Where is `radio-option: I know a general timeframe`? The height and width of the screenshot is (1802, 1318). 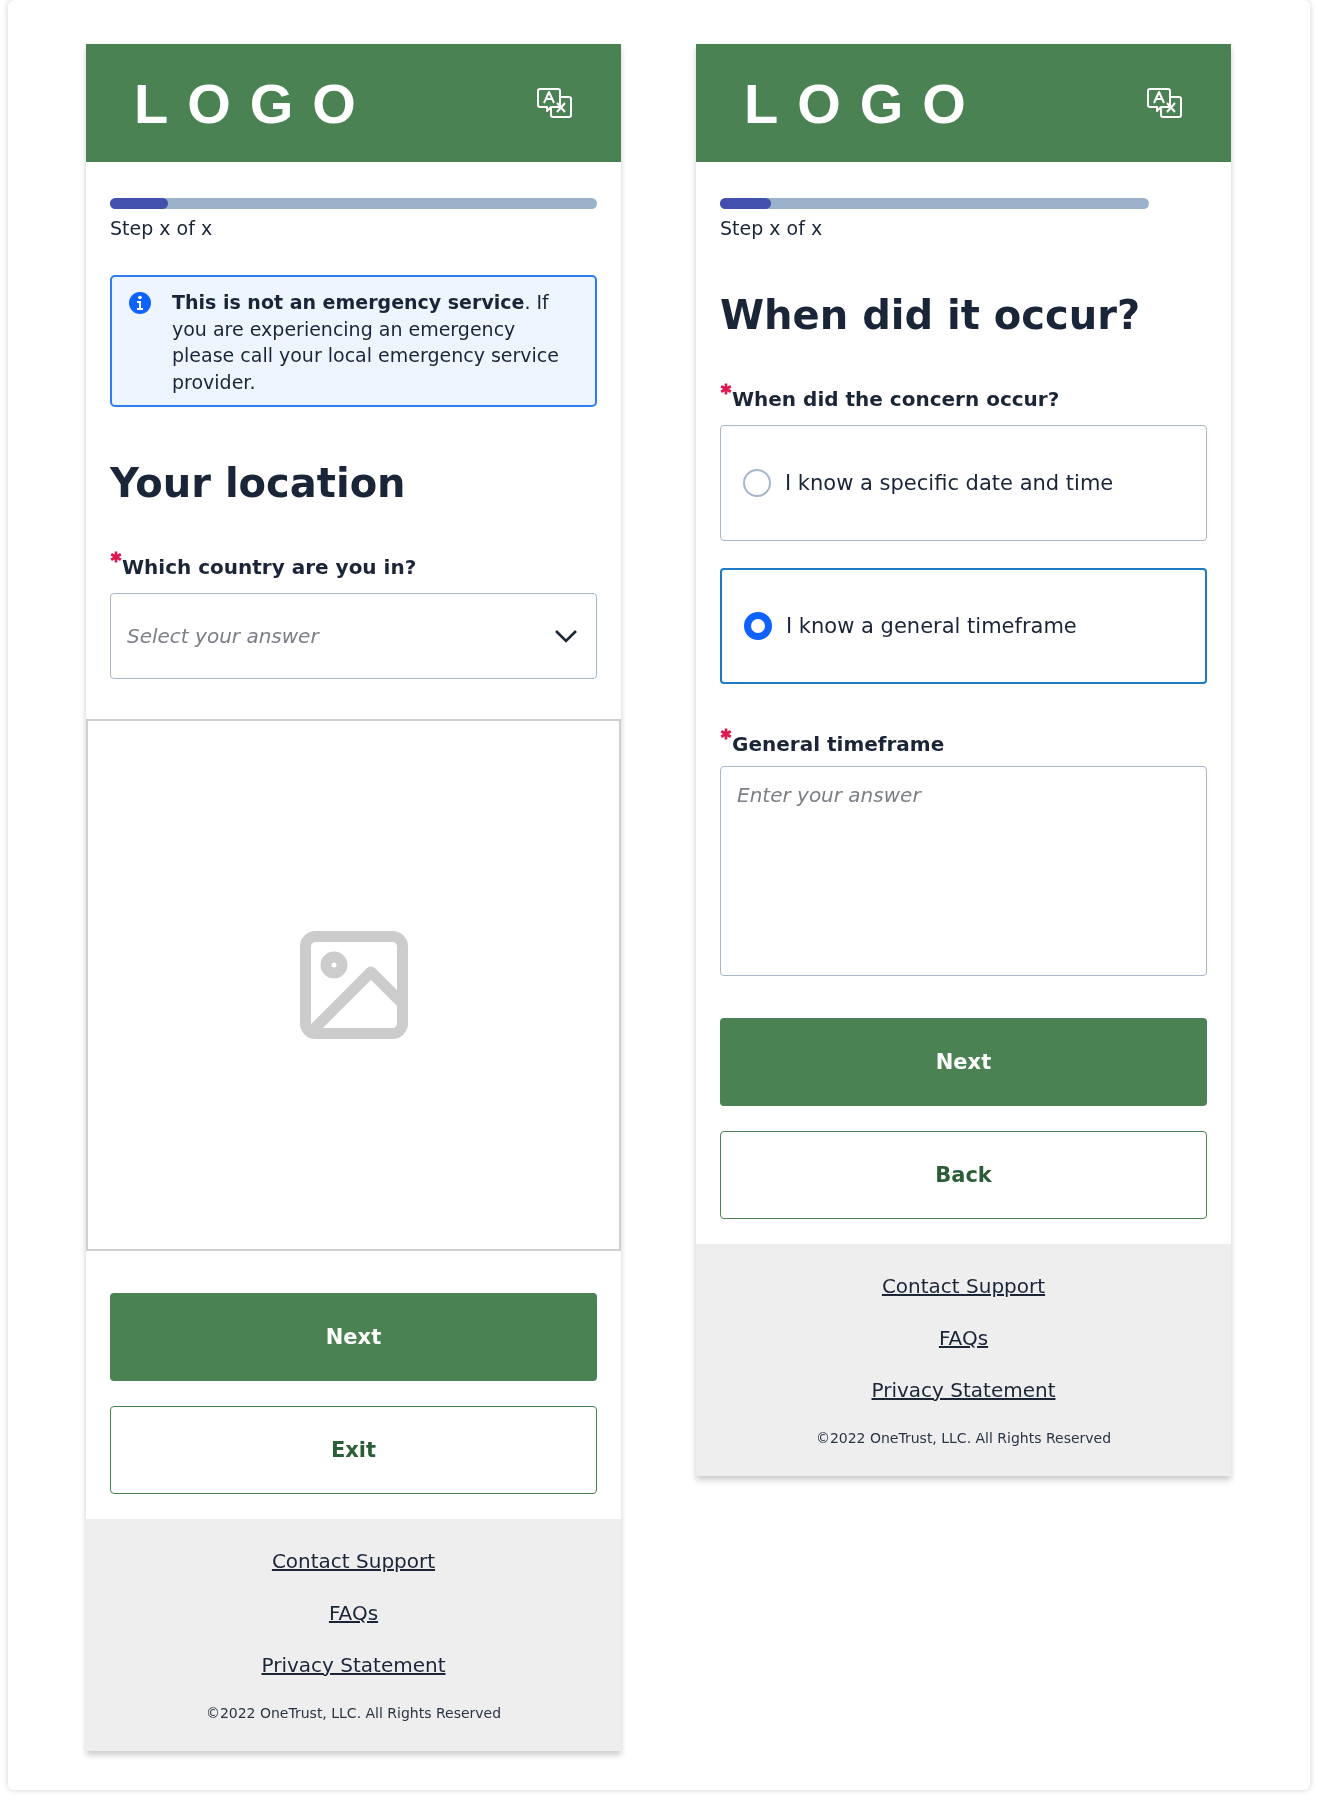 radio-option: I know a general timeframe is located at coordinates (963, 626).